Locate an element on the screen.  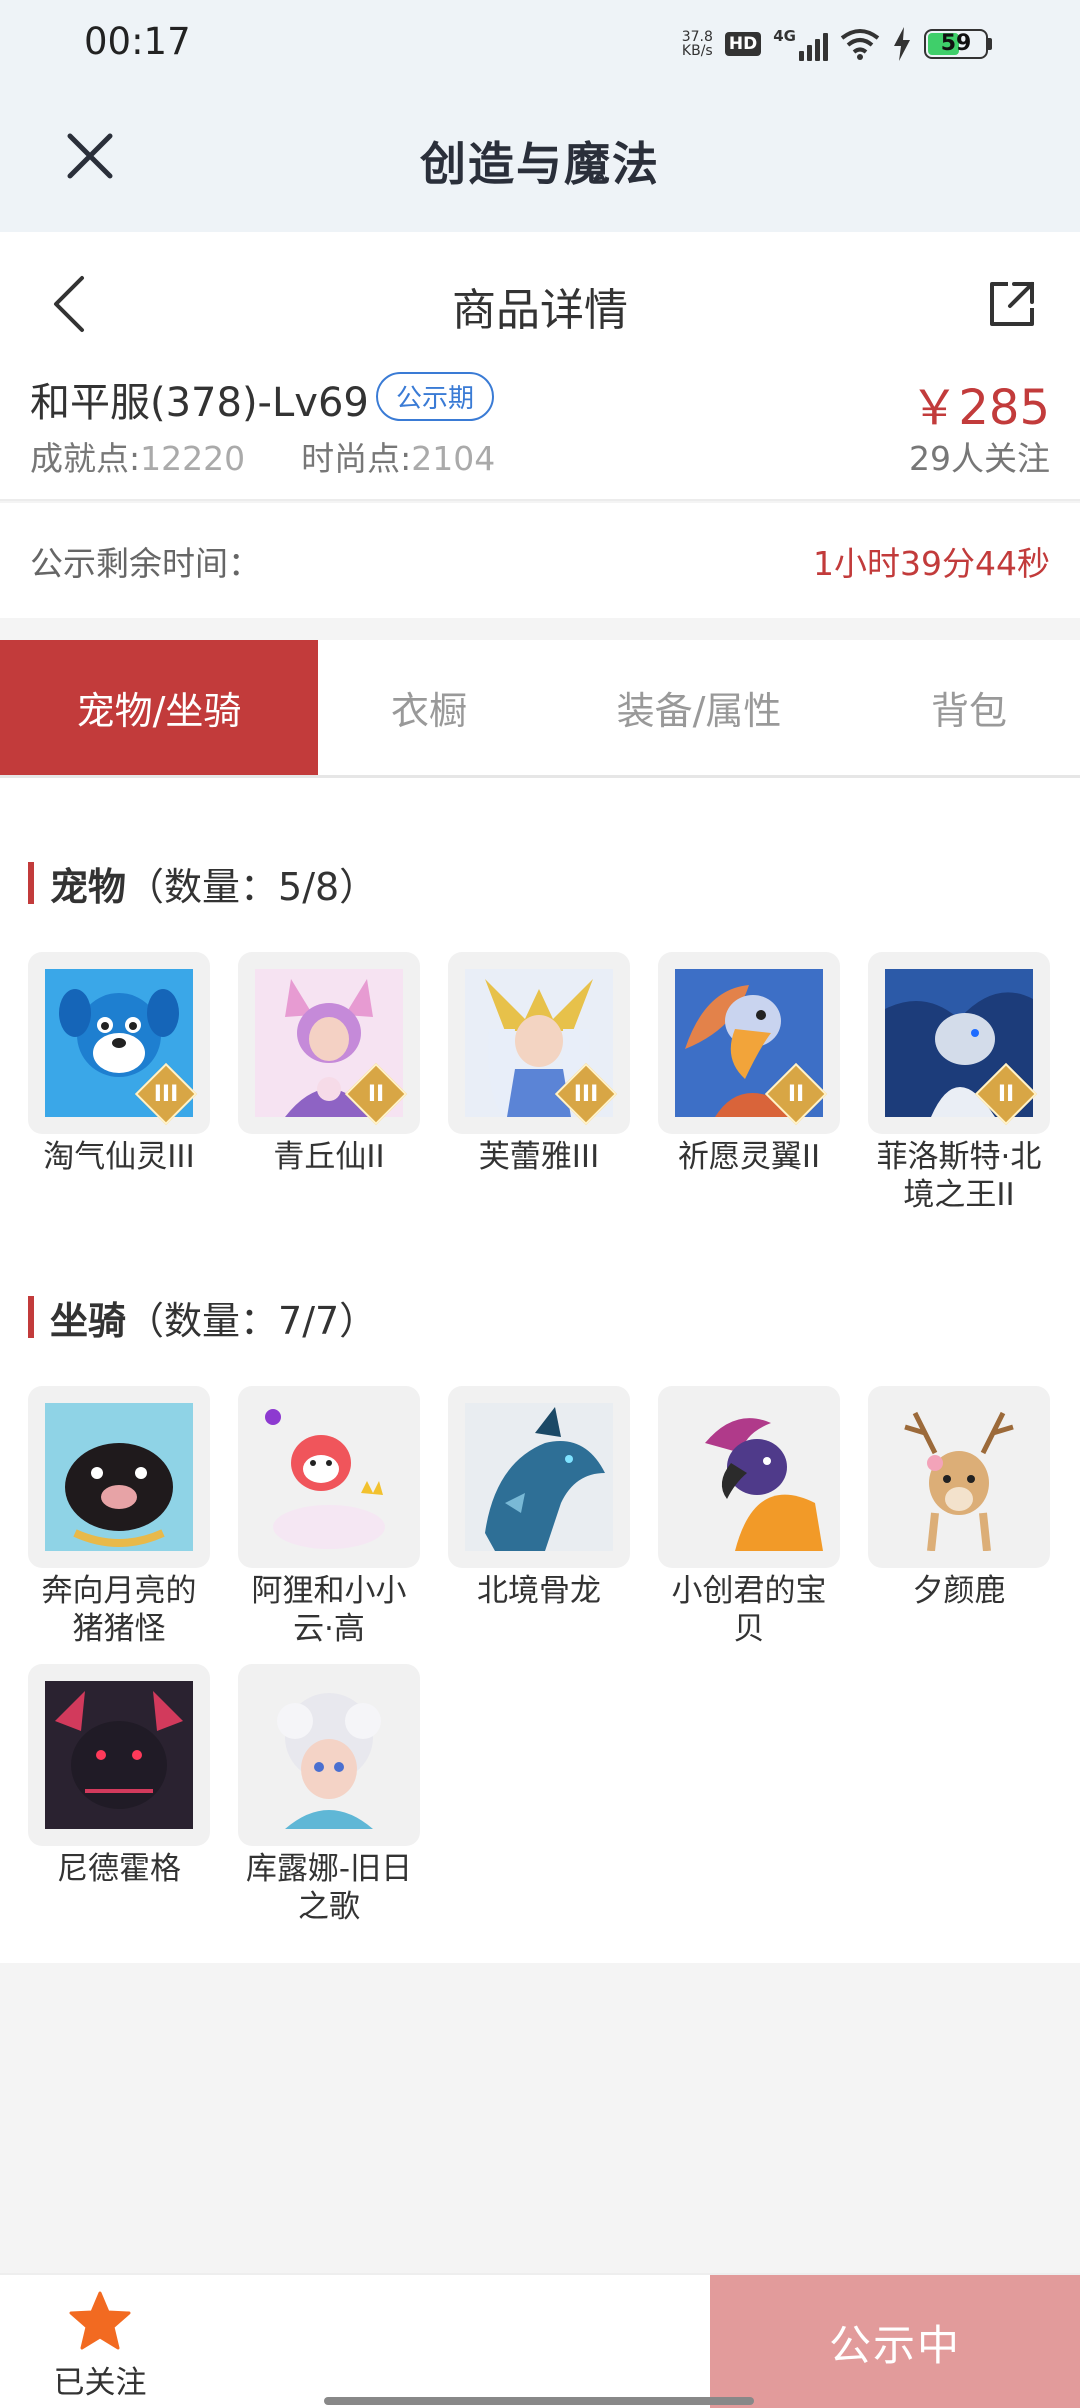
follow-label: 已关注 is located at coordinates (100, 2383).